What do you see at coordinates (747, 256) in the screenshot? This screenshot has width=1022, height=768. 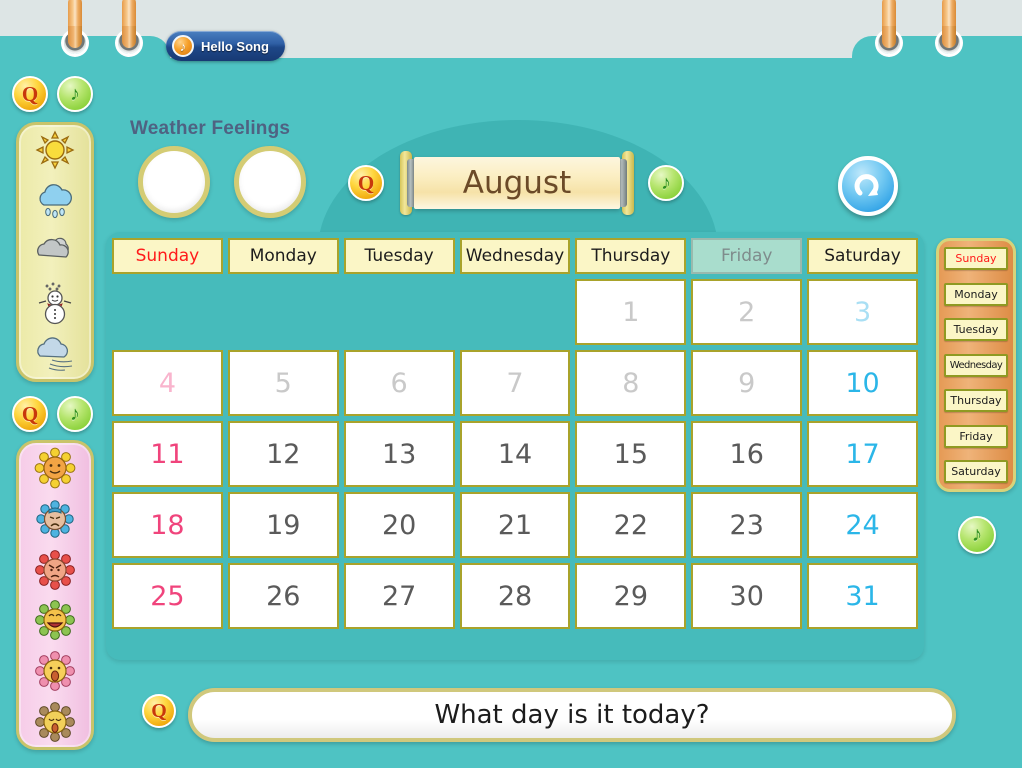 I see `calendar-header-friday: Friday` at bounding box center [747, 256].